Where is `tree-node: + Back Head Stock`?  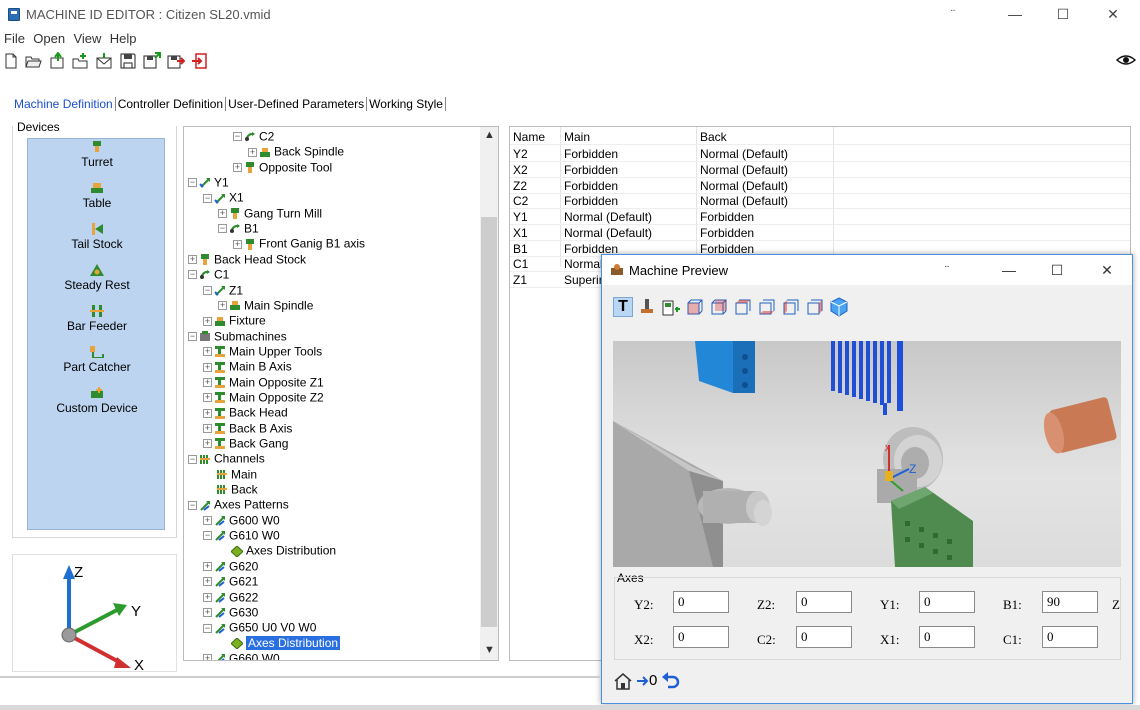 tree-node: + Back Head Stock is located at coordinates (247, 259).